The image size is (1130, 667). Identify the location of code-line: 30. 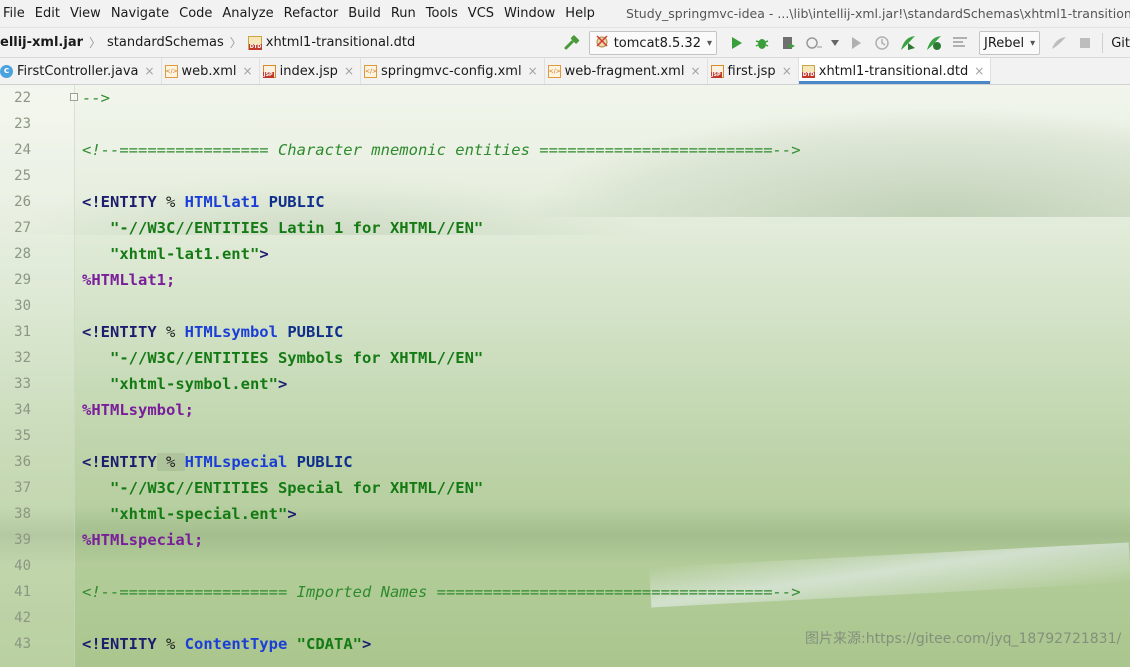
(565, 306).